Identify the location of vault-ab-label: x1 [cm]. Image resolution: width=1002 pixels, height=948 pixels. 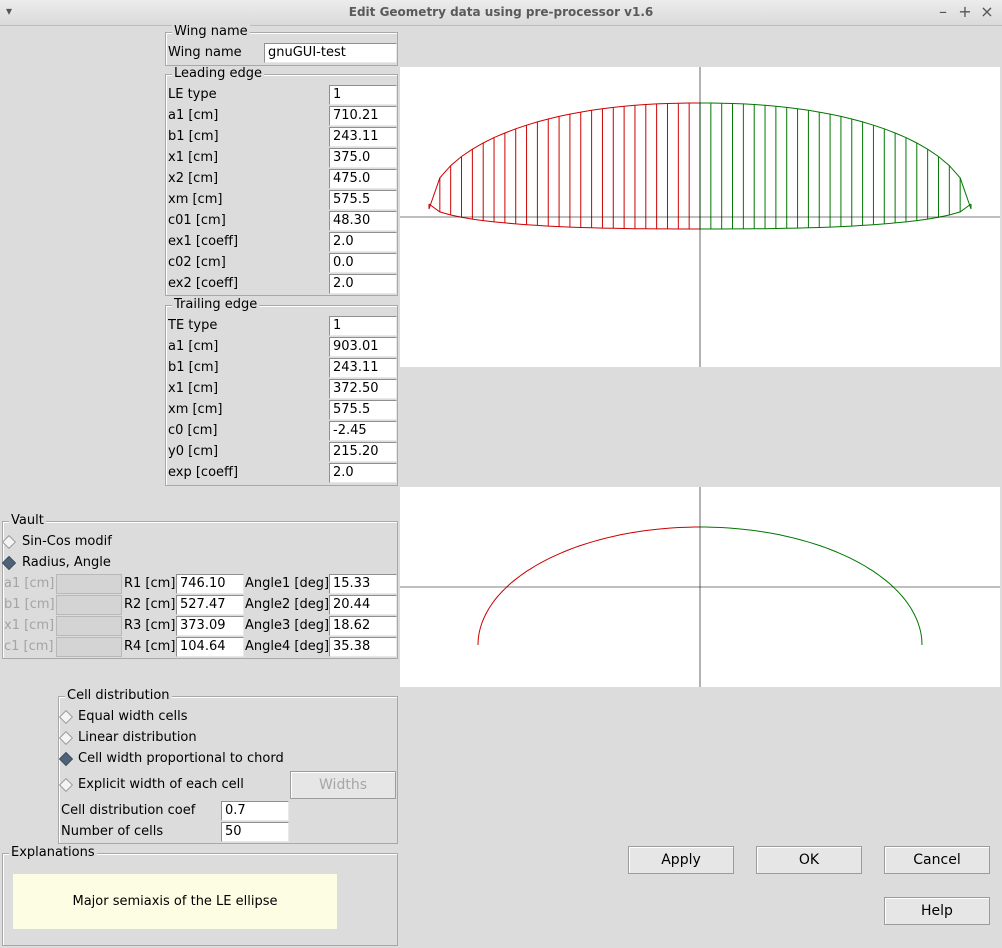
(29, 625).